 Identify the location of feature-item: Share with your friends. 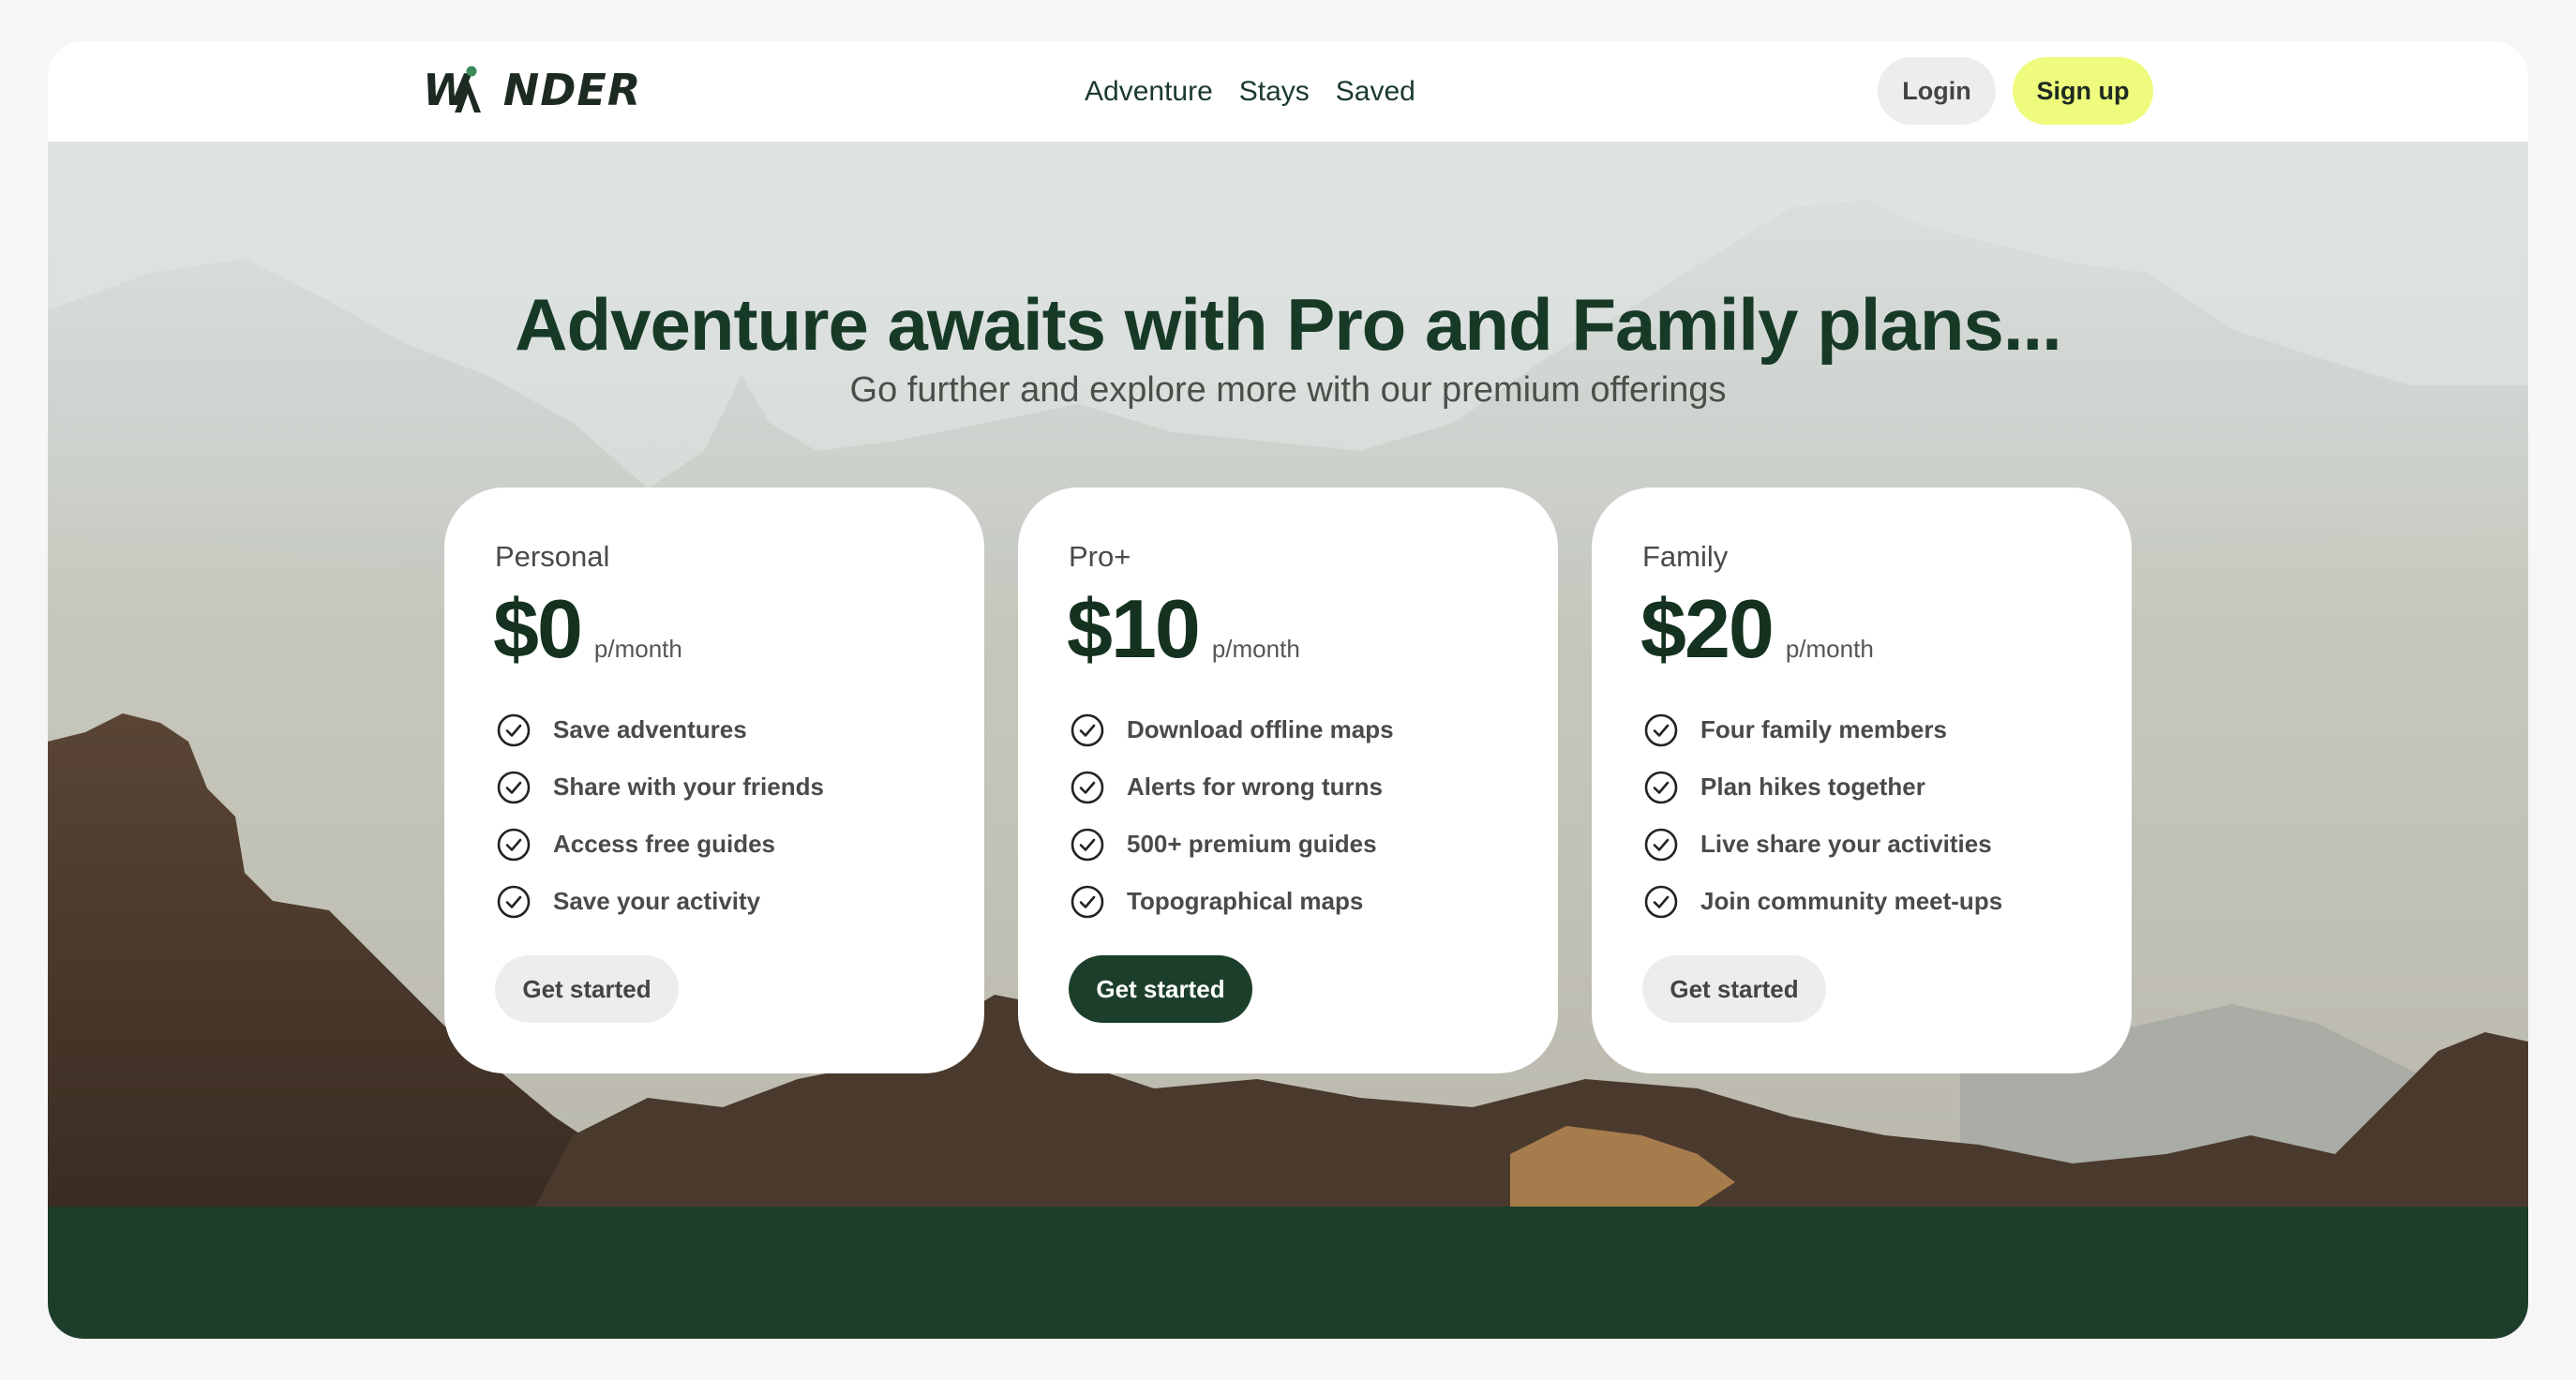
(659, 787).